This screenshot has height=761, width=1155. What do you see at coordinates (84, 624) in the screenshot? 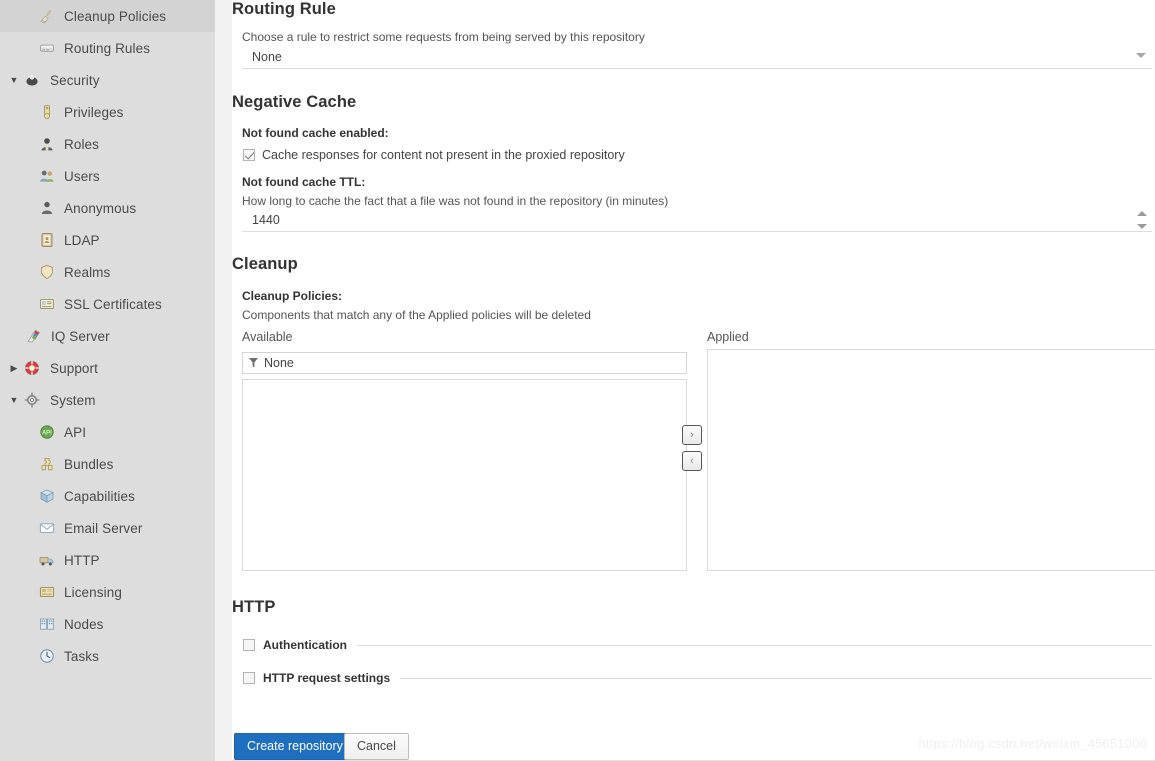
I see `sidebar-item-label: Nodes` at bounding box center [84, 624].